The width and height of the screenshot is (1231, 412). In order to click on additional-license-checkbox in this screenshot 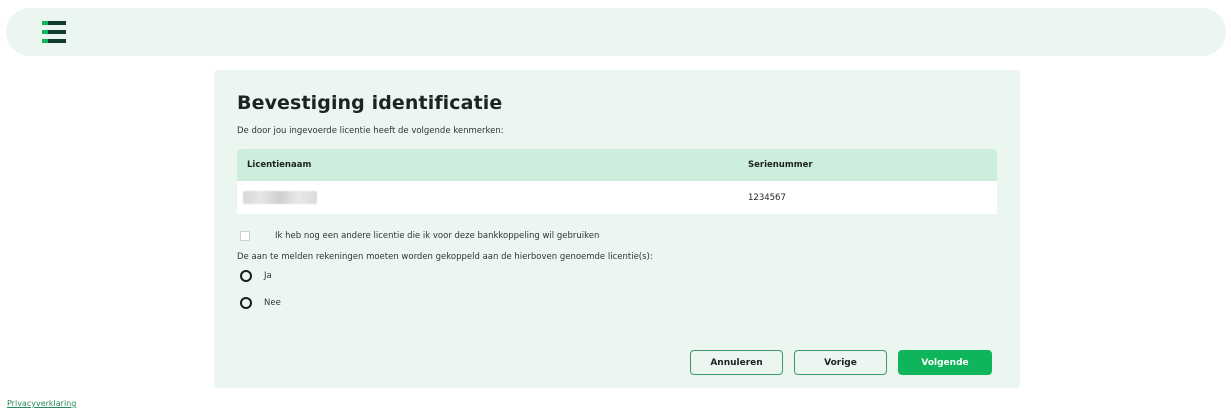, I will do `click(245, 236)`.